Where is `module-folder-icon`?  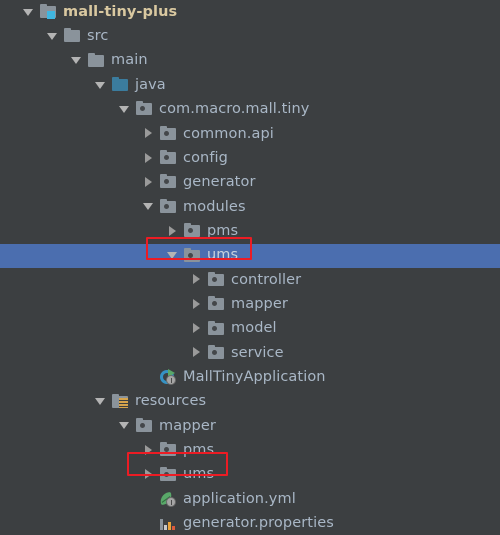
module-folder-icon is located at coordinates (48, 12).